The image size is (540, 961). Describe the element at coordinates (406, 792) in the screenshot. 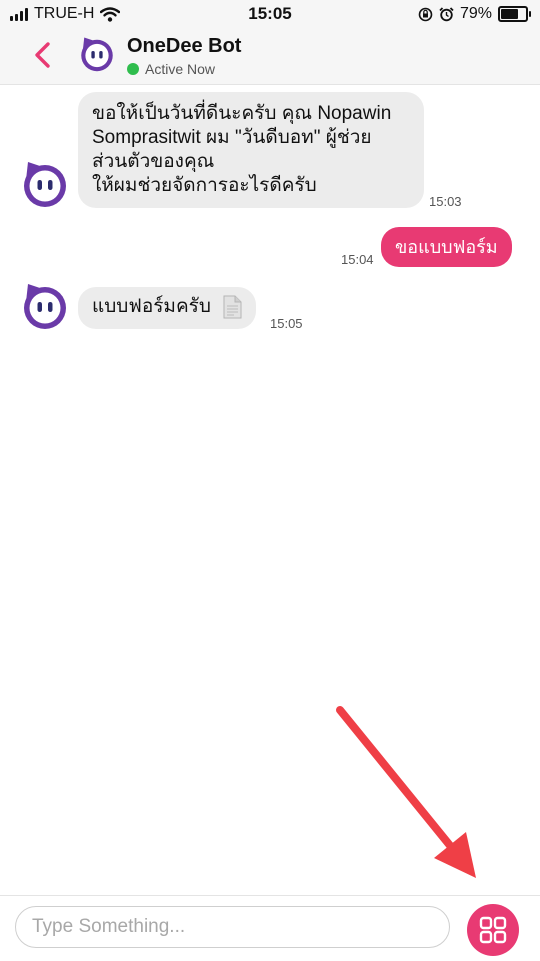

I see `annotation-arrow` at that location.